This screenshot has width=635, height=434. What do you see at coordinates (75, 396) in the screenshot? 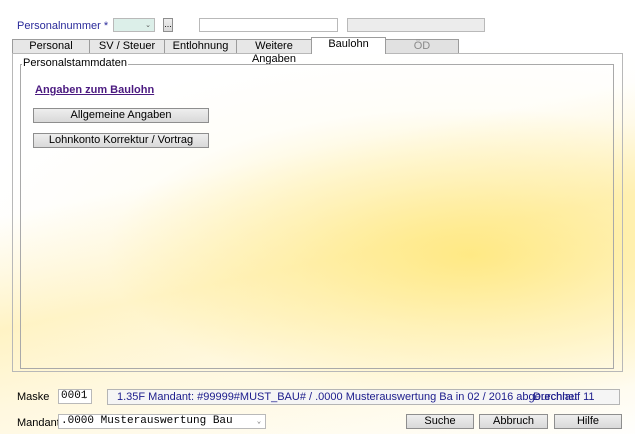
I see `maske-combo: 0001 ⌄` at bounding box center [75, 396].